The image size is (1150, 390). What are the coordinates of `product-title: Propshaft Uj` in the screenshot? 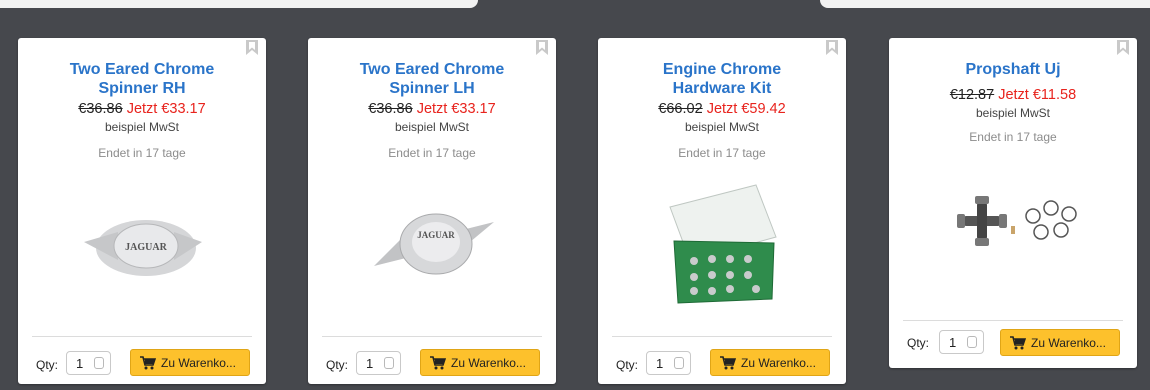 It's located at (1013, 69).